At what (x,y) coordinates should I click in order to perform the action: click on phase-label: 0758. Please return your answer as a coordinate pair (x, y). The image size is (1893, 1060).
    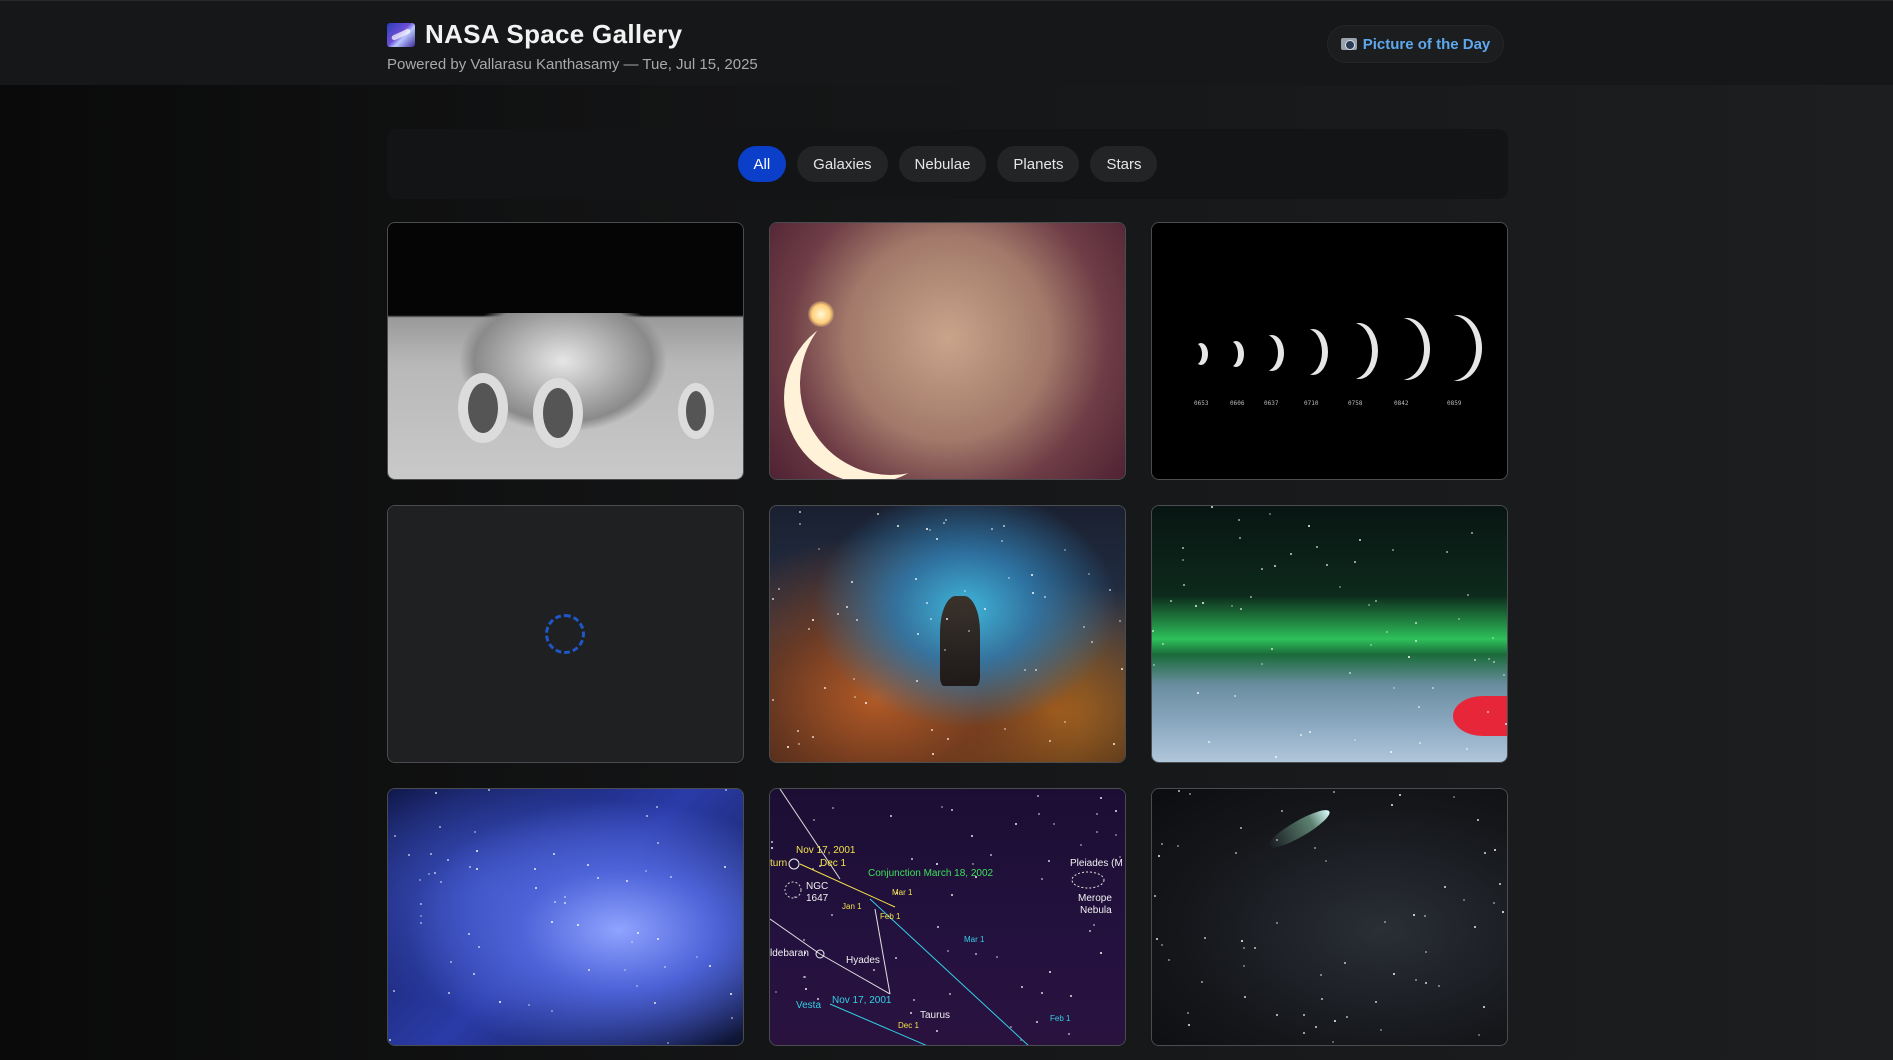
    Looking at the image, I should click on (1355, 403).